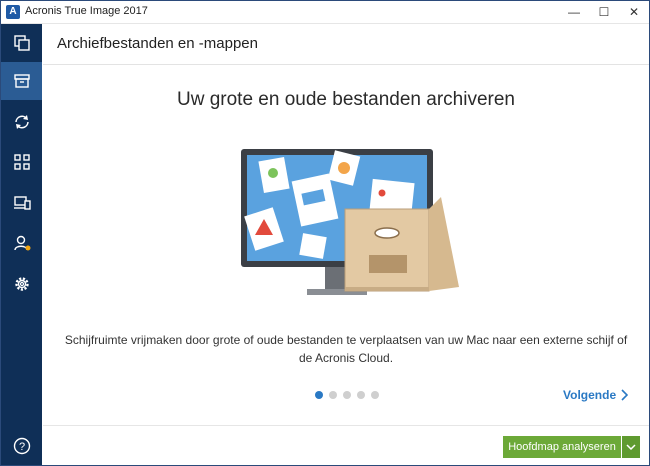 This screenshot has height=466, width=650. I want to click on sidebar-item-settings, so click(21, 284).